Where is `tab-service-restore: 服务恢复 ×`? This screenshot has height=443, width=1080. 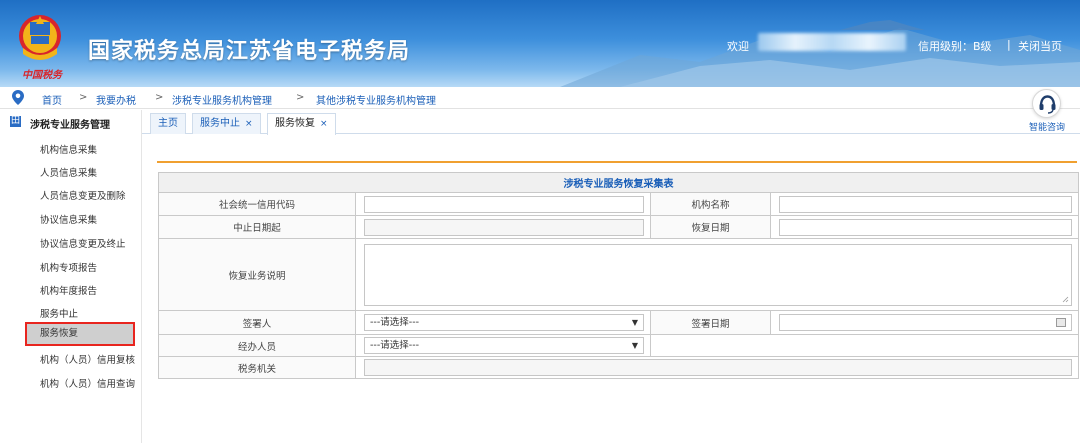
tab-service-restore: 服务恢复 × is located at coordinates (301, 124).